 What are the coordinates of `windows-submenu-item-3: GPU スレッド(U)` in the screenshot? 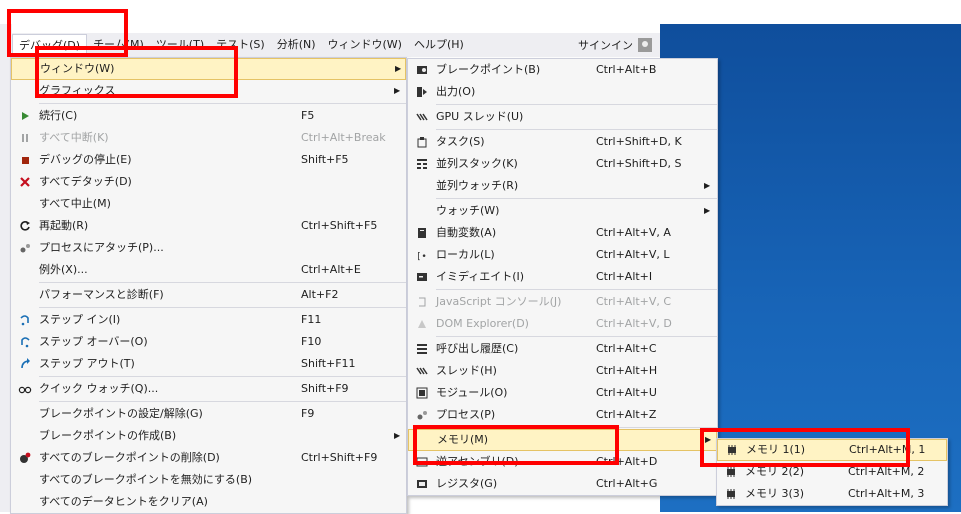 It's located at (562, 117).